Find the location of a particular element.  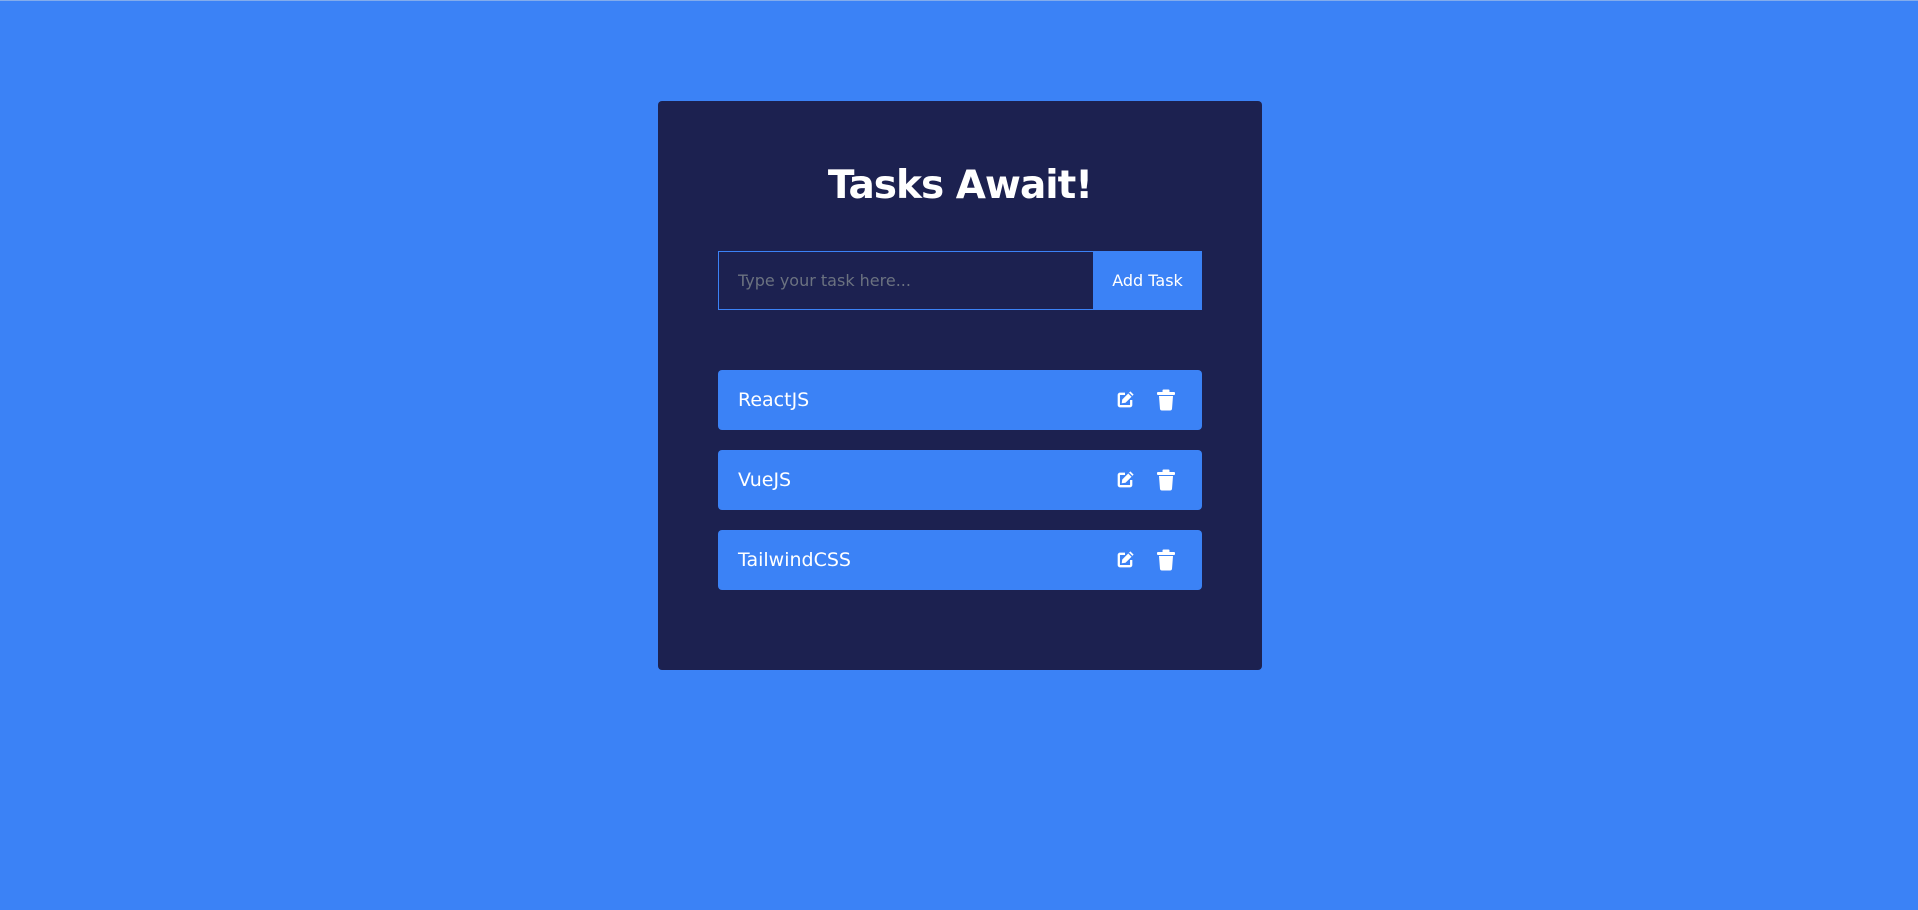

task-label: VueJS is located at coordinates (764, 480).